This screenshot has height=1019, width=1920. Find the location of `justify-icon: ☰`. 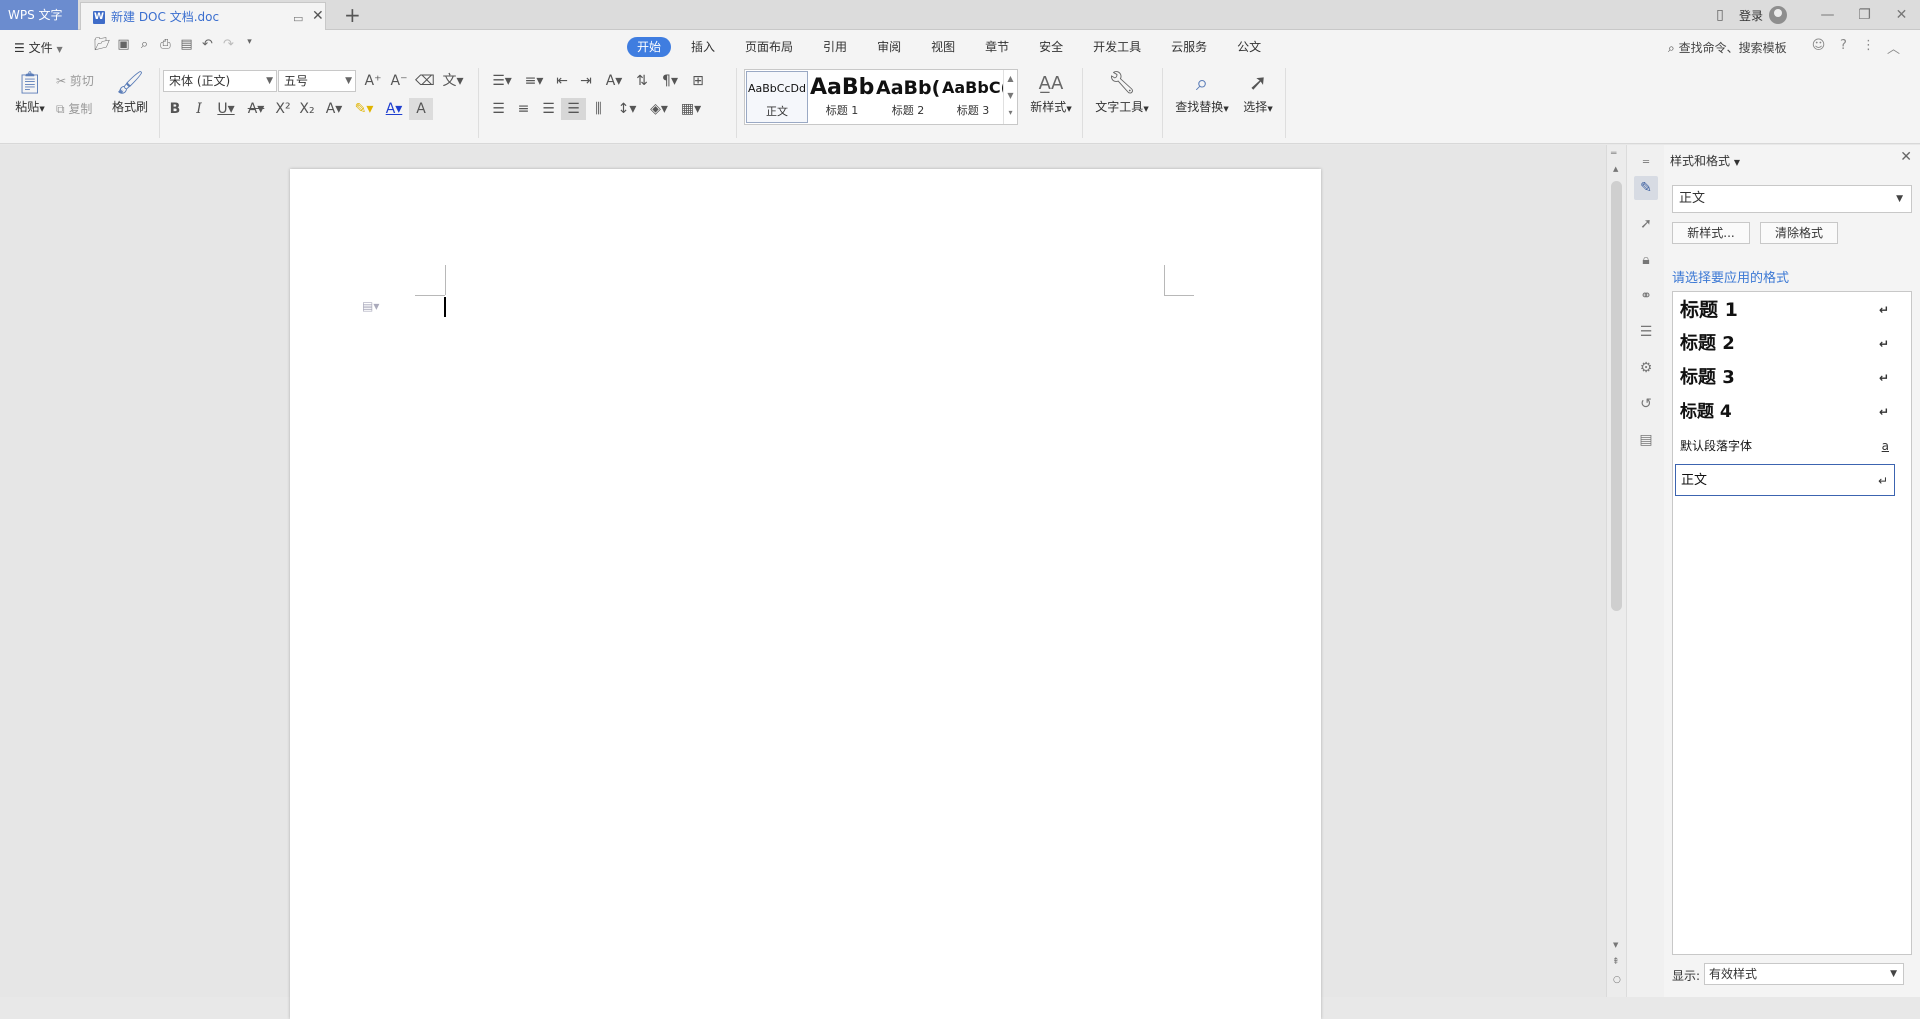

justify-icon: ☰ is located at coordinates (573, 109).